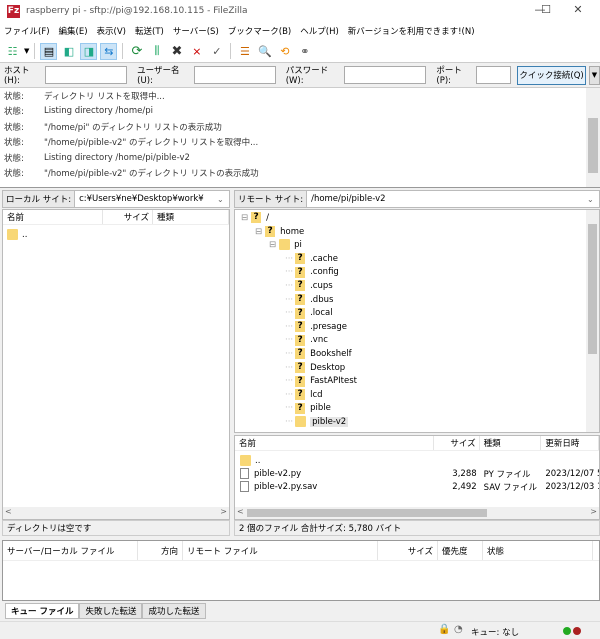  I want to click on toggle-queue-icon: ⇆, so click(109, 51).